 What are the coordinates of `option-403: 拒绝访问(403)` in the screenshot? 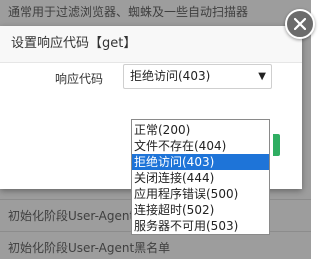 It's located at (200, 162).